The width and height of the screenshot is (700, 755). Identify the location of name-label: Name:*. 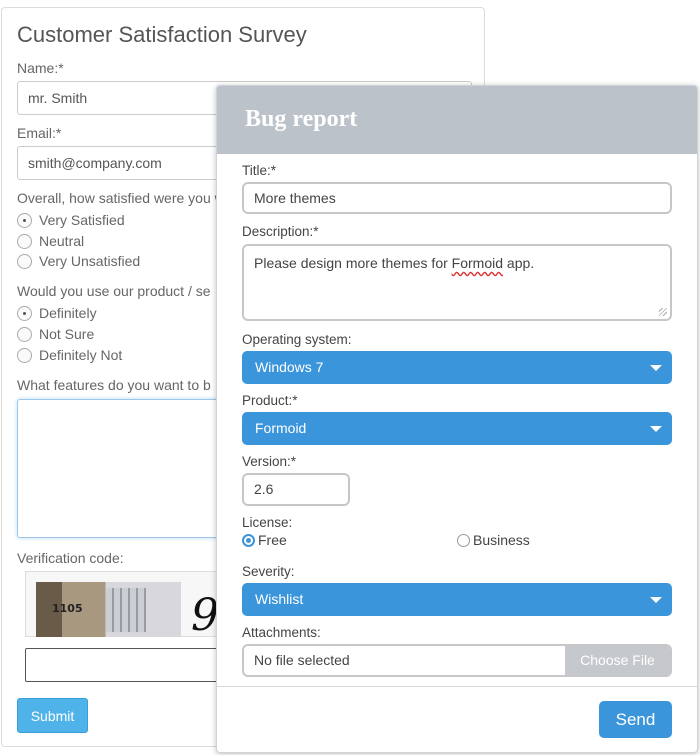
(40, 68).